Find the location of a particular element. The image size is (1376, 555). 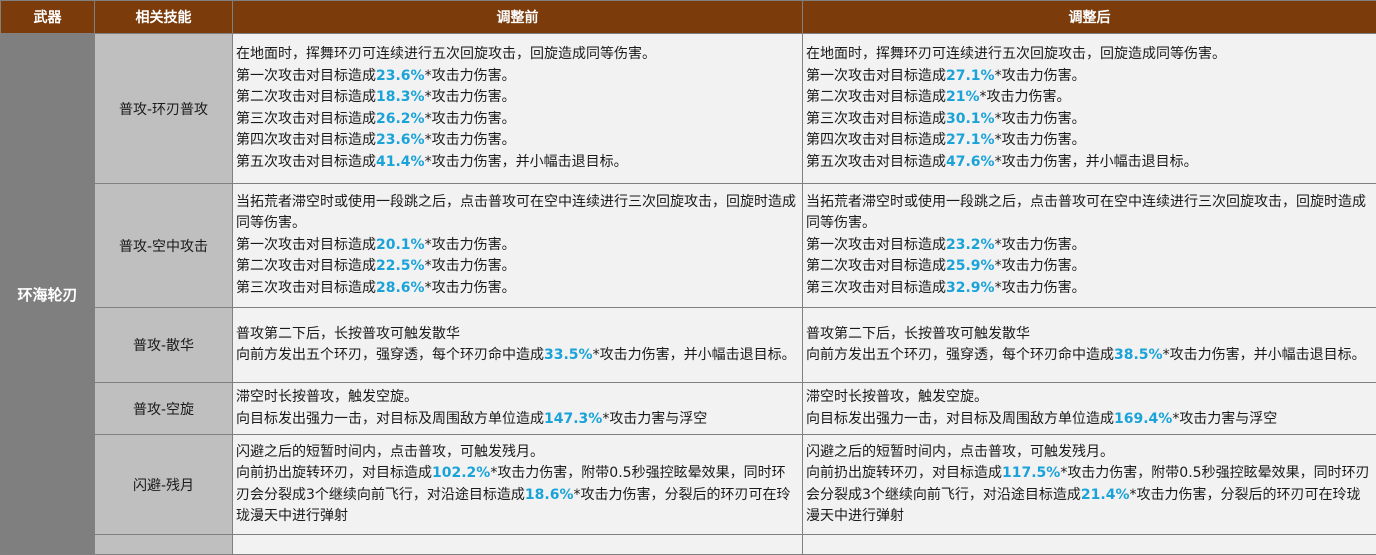

after-description is located at coordinates (1089, 545).